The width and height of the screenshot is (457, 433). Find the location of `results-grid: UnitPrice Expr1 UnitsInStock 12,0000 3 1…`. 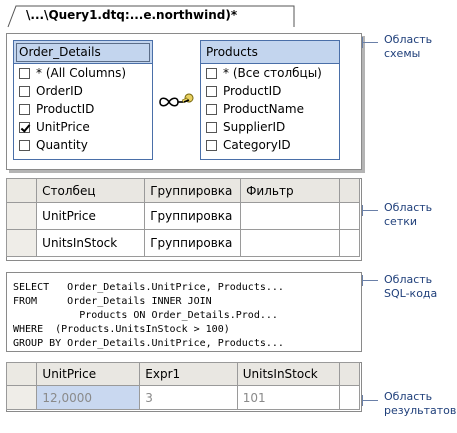

results-grid: UnitPrice Expr1 UnitsInStock 12,0000 3 1… is located at coordinates (182, 386).